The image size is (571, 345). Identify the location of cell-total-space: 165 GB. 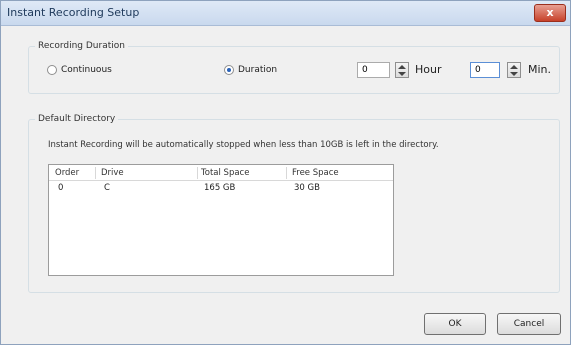
(220, 188).